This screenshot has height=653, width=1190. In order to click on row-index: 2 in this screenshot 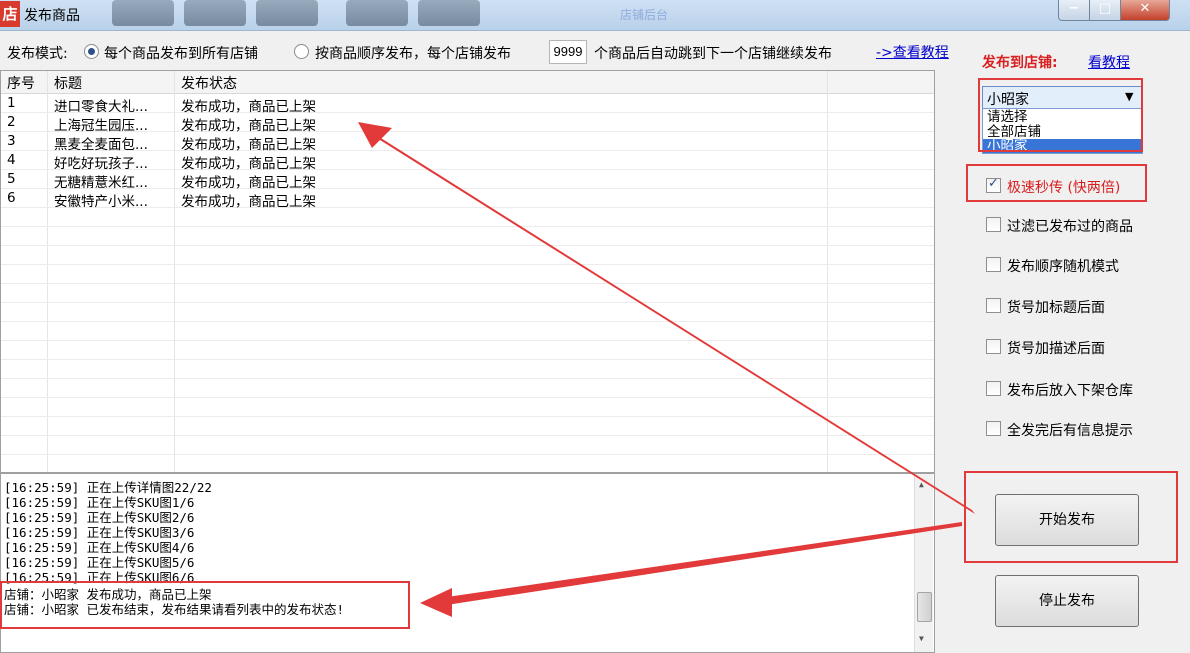, I will do `click(11, 122)`.